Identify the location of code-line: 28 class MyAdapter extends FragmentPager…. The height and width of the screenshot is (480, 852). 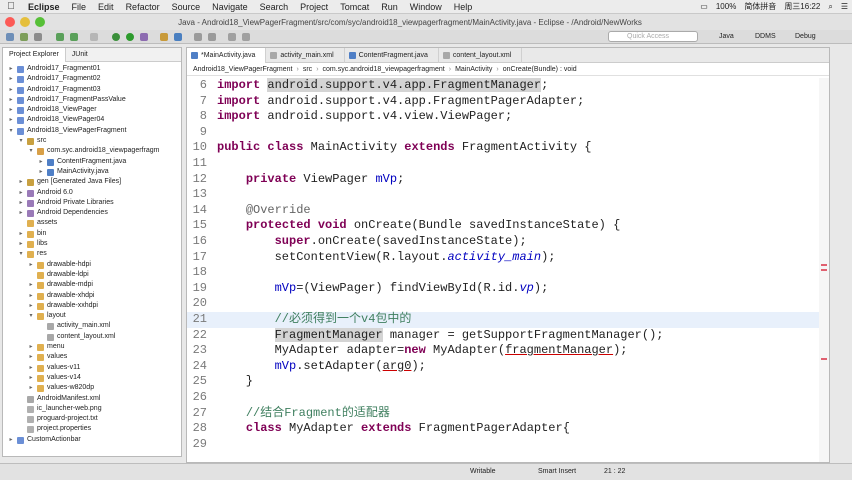
(508, 429).